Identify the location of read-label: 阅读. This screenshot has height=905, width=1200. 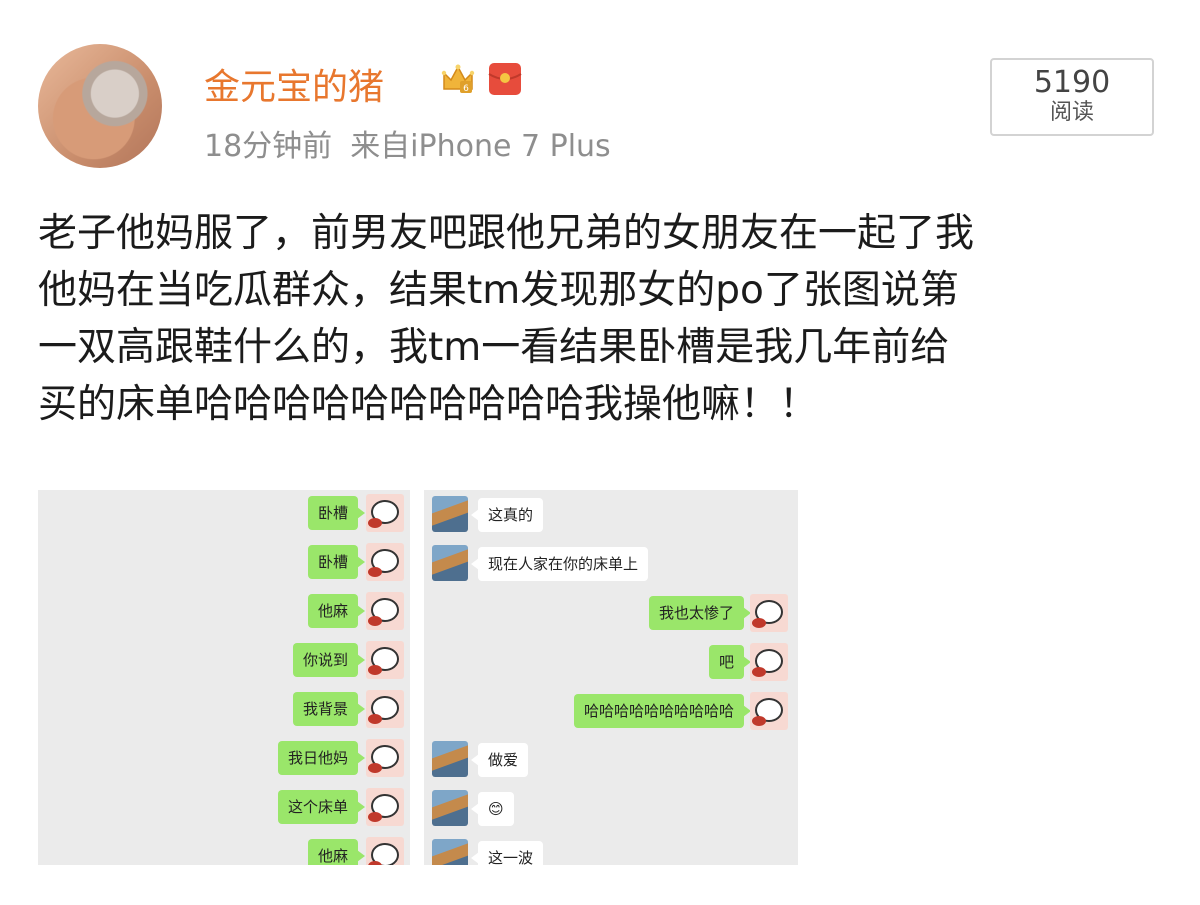
(1071, 112).